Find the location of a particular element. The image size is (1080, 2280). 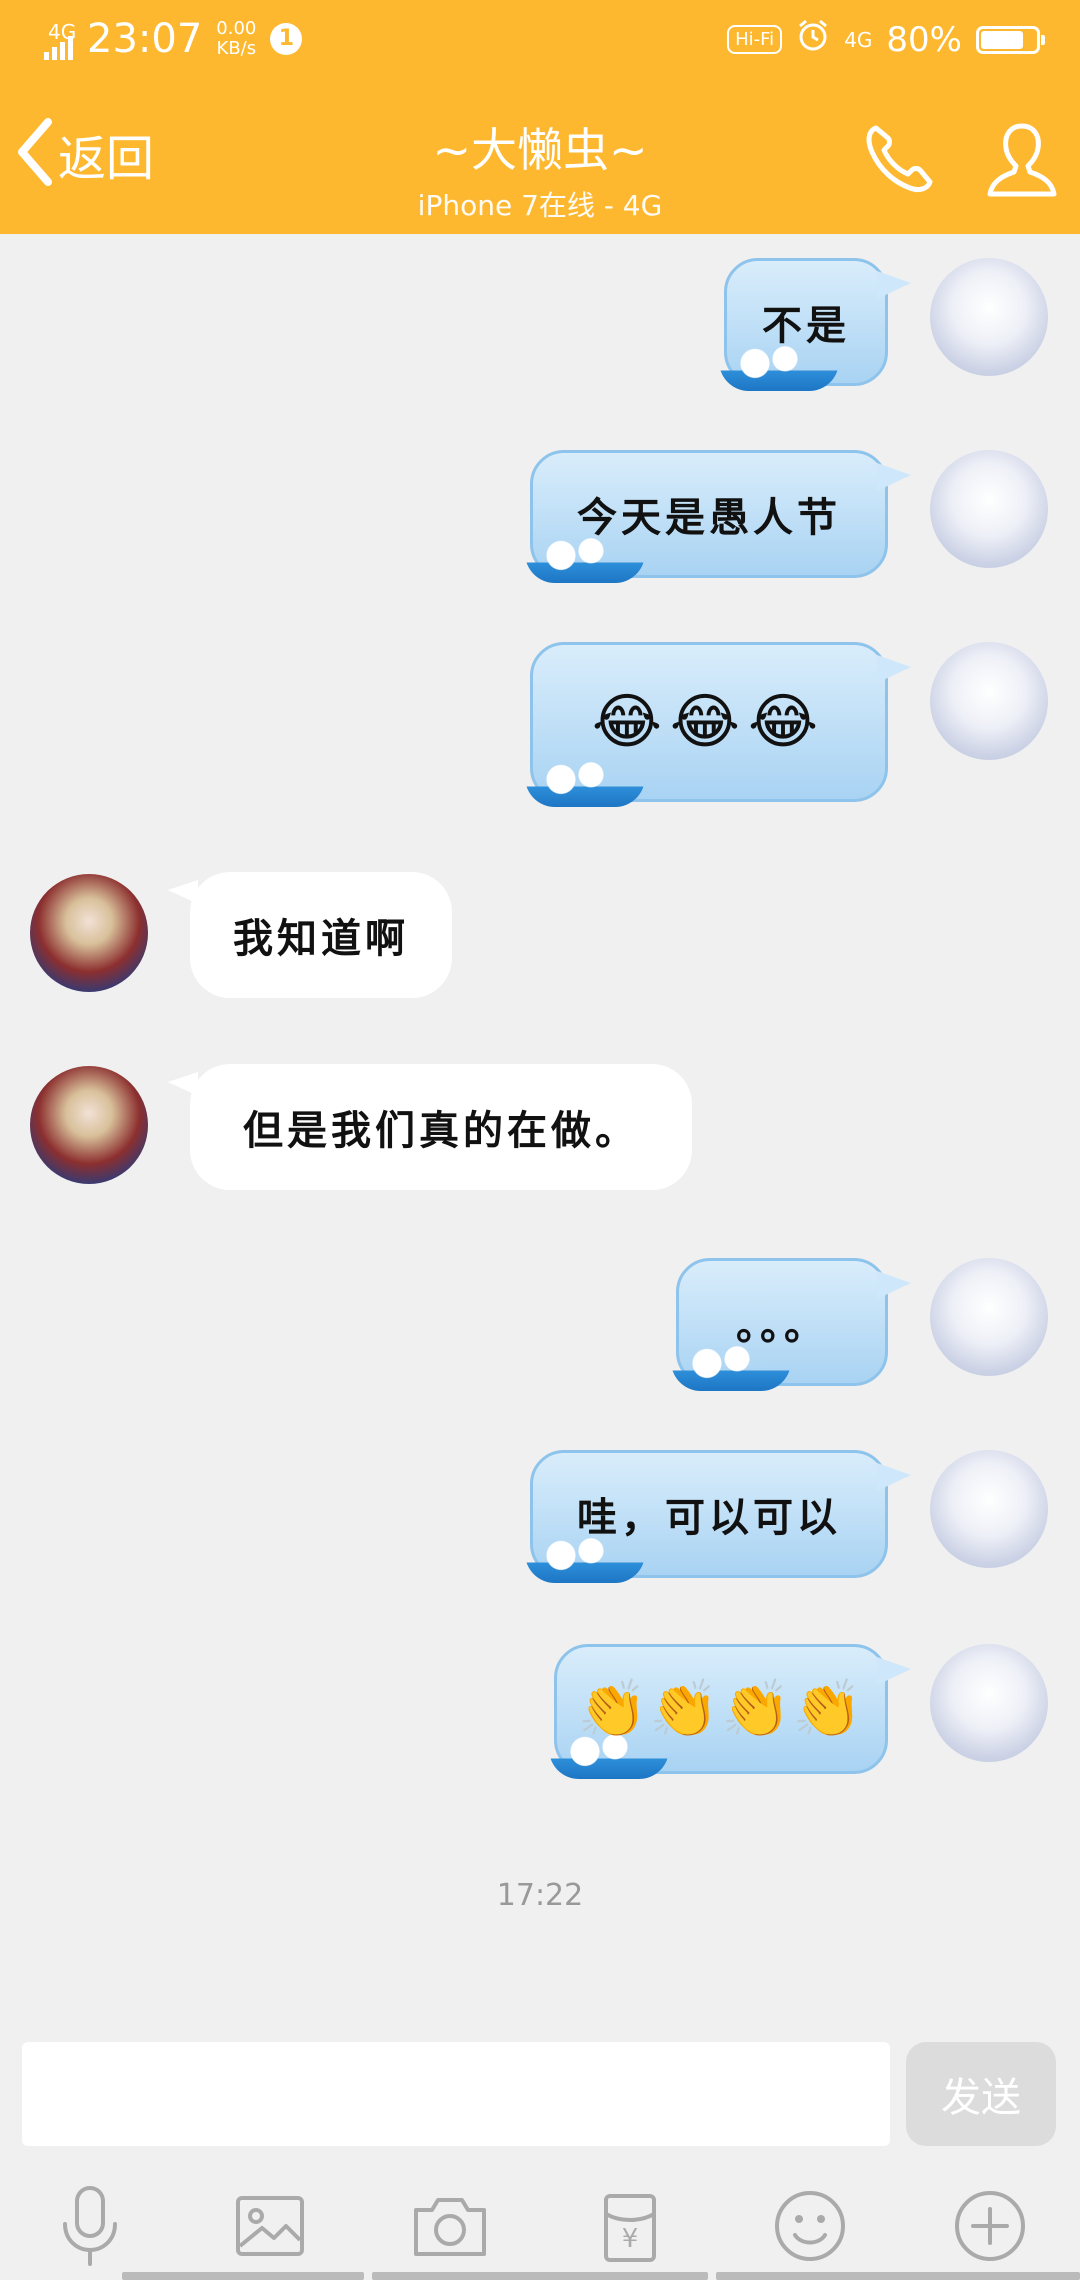

message-bubble-sent: 哇，可以可以 is located at coordinates (718, 1516).